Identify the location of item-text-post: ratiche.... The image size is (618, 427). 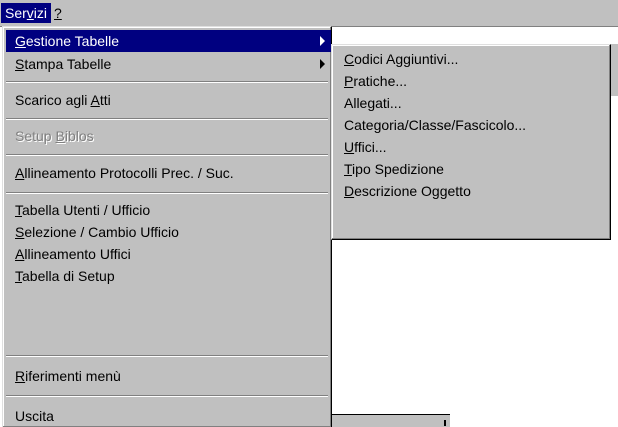
(380, 81).